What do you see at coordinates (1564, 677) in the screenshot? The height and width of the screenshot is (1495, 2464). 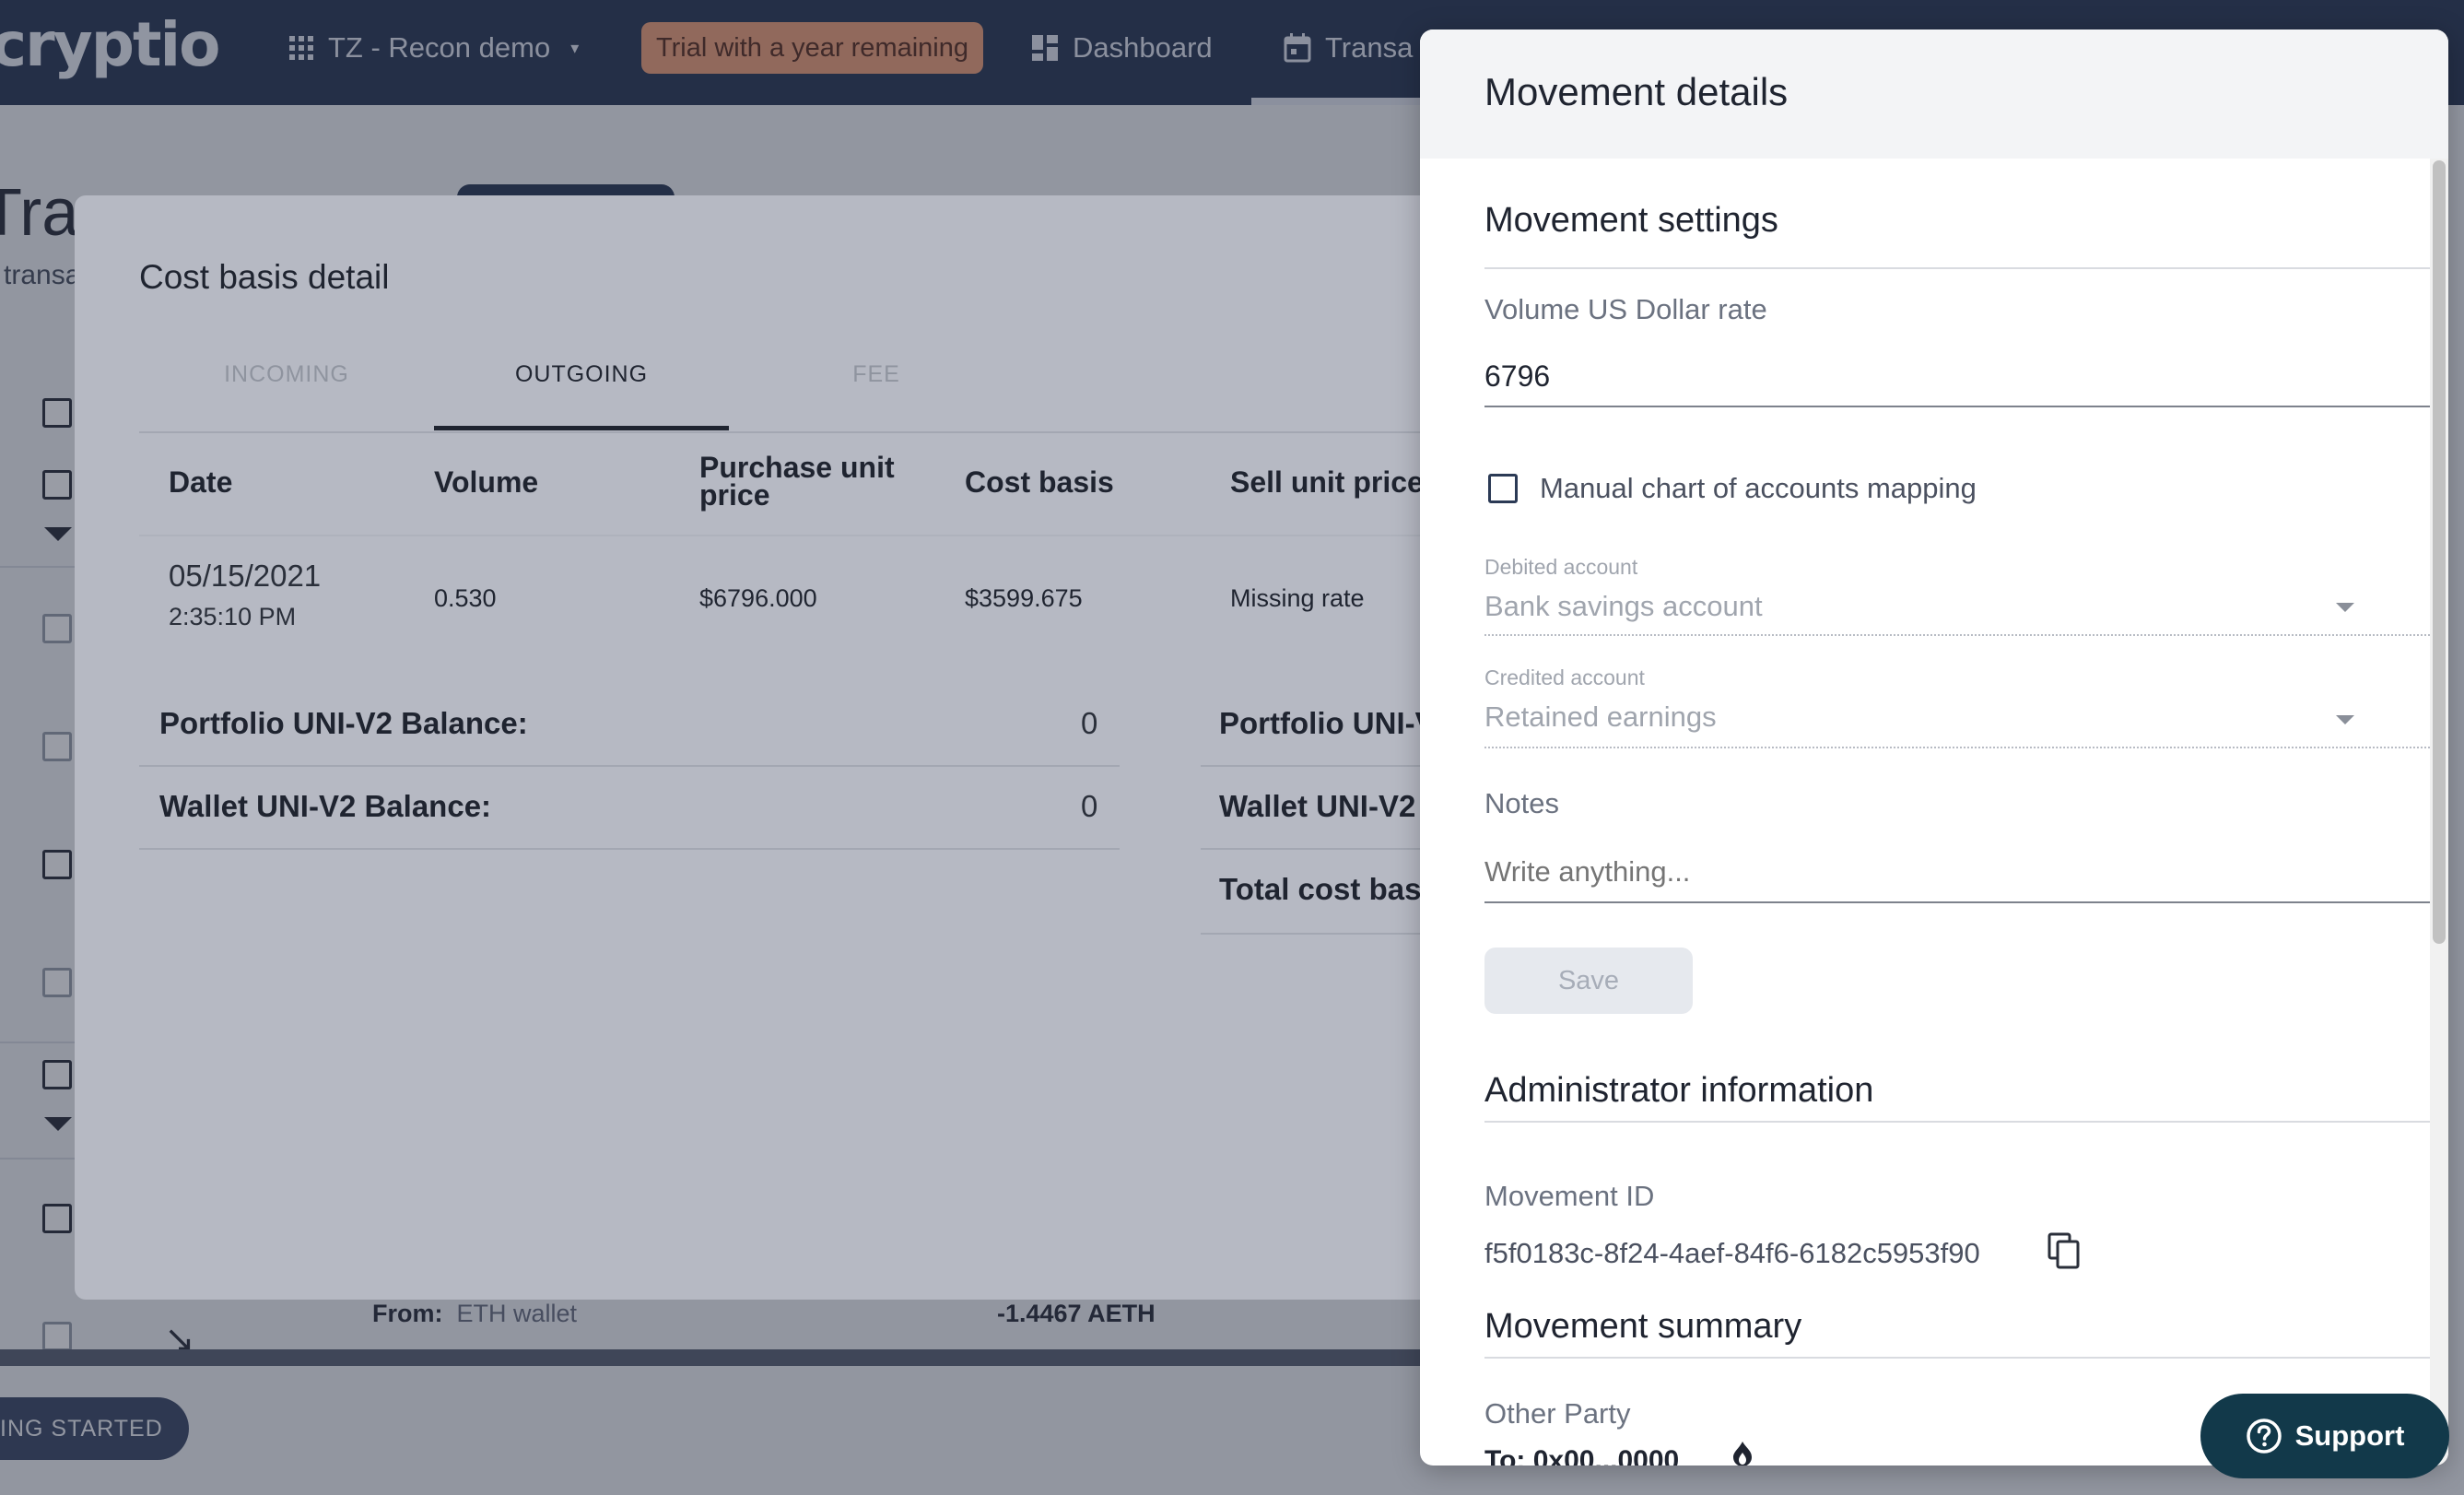 I see `credited-account-label: Credited account` at bounding box center [1564, 677].